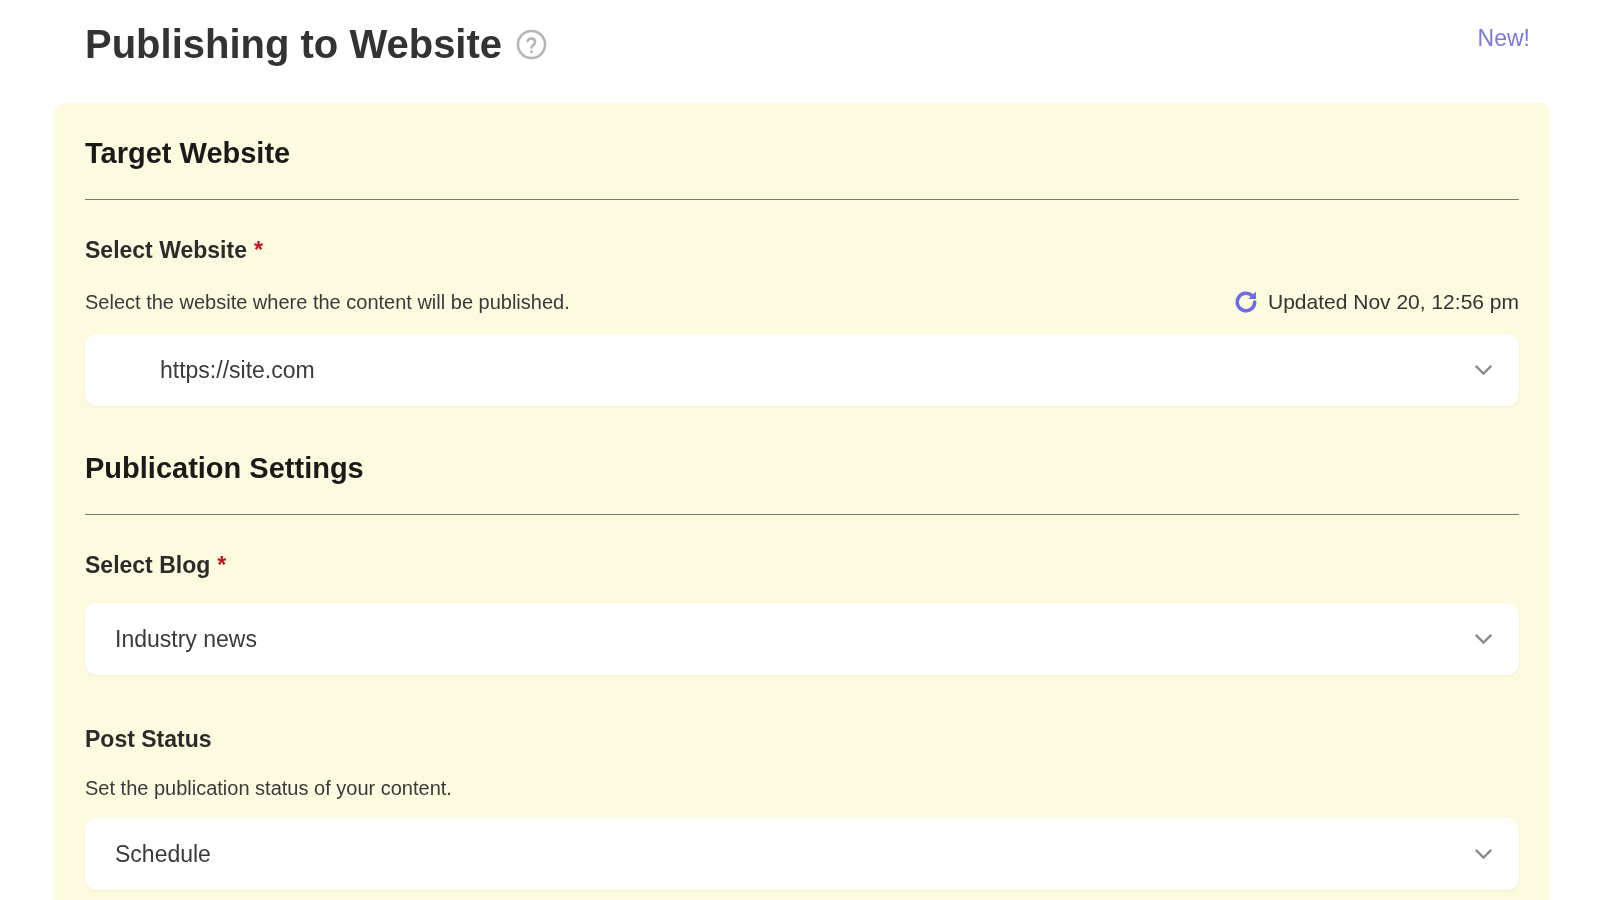  I want to click on new-link: New!, so click(1503, 38).